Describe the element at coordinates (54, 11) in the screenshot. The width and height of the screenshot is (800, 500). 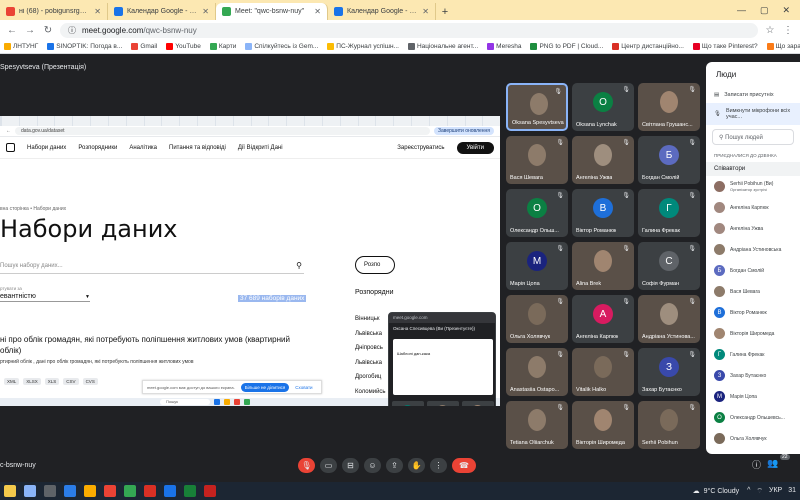
I see `browser-tab: ні (68) - pobigunsrg@gm ✕` at that location.